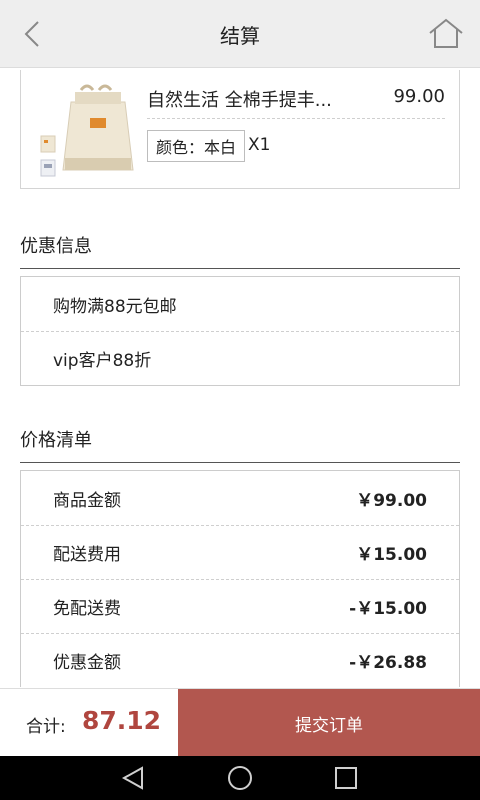 Image resolution: width=480 pixels, height=800 pixels. What do you see at coordinates (240, 444) in the screenshot?
I see `price-section-title: 价格清单` at bounding box center [240, 444].